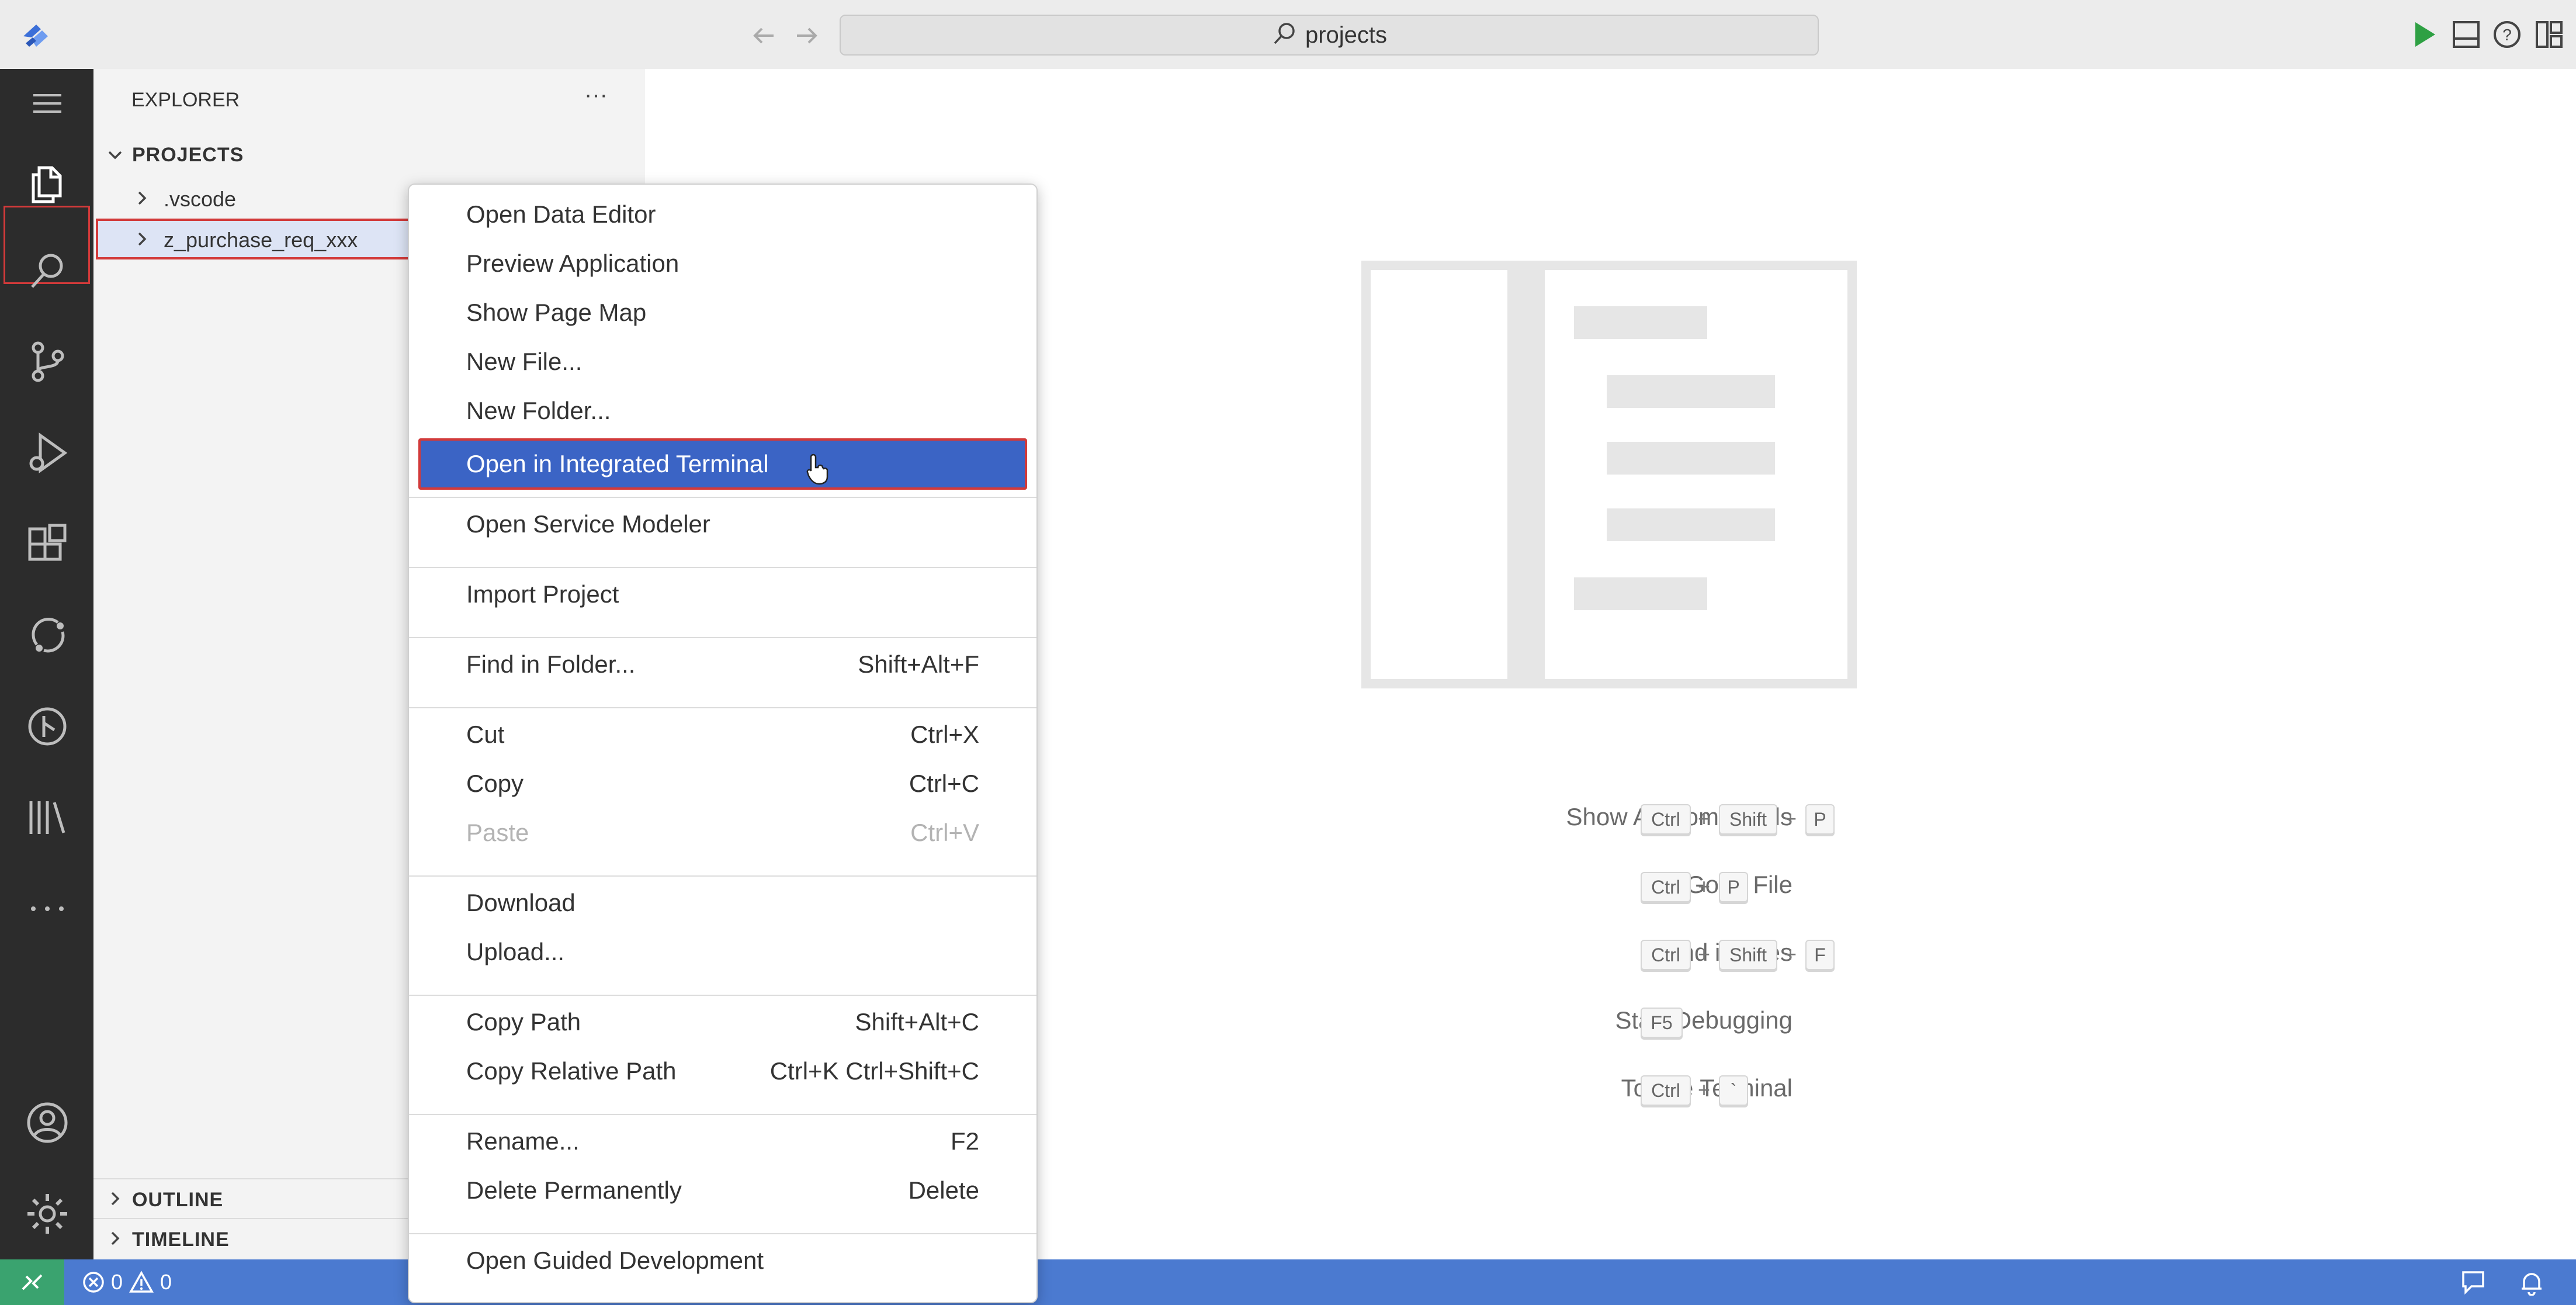 This screenshot has height=1305, width=2576. I want to click on menu-item-copy-path: Copy Path Shift+Alt+C, so click(723, 1022).